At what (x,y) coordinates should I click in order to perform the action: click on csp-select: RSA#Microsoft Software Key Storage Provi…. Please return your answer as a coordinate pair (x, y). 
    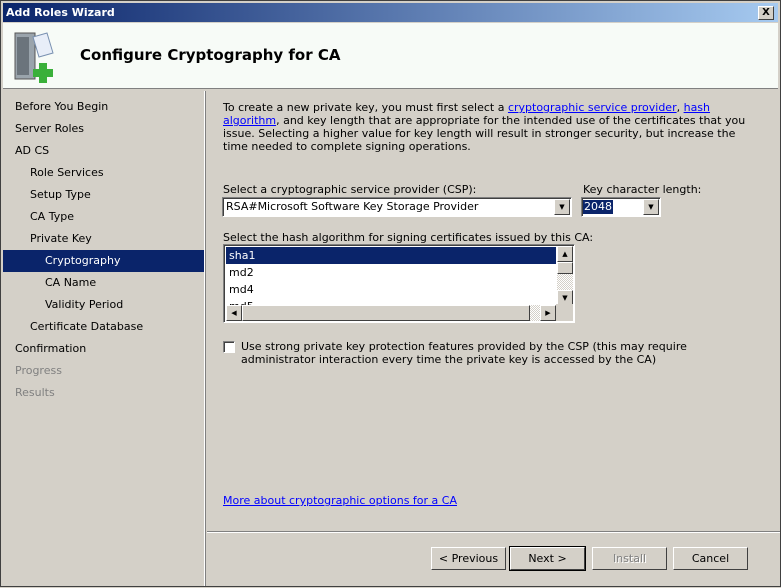
    Looking at the image, I should click on (397, 207).